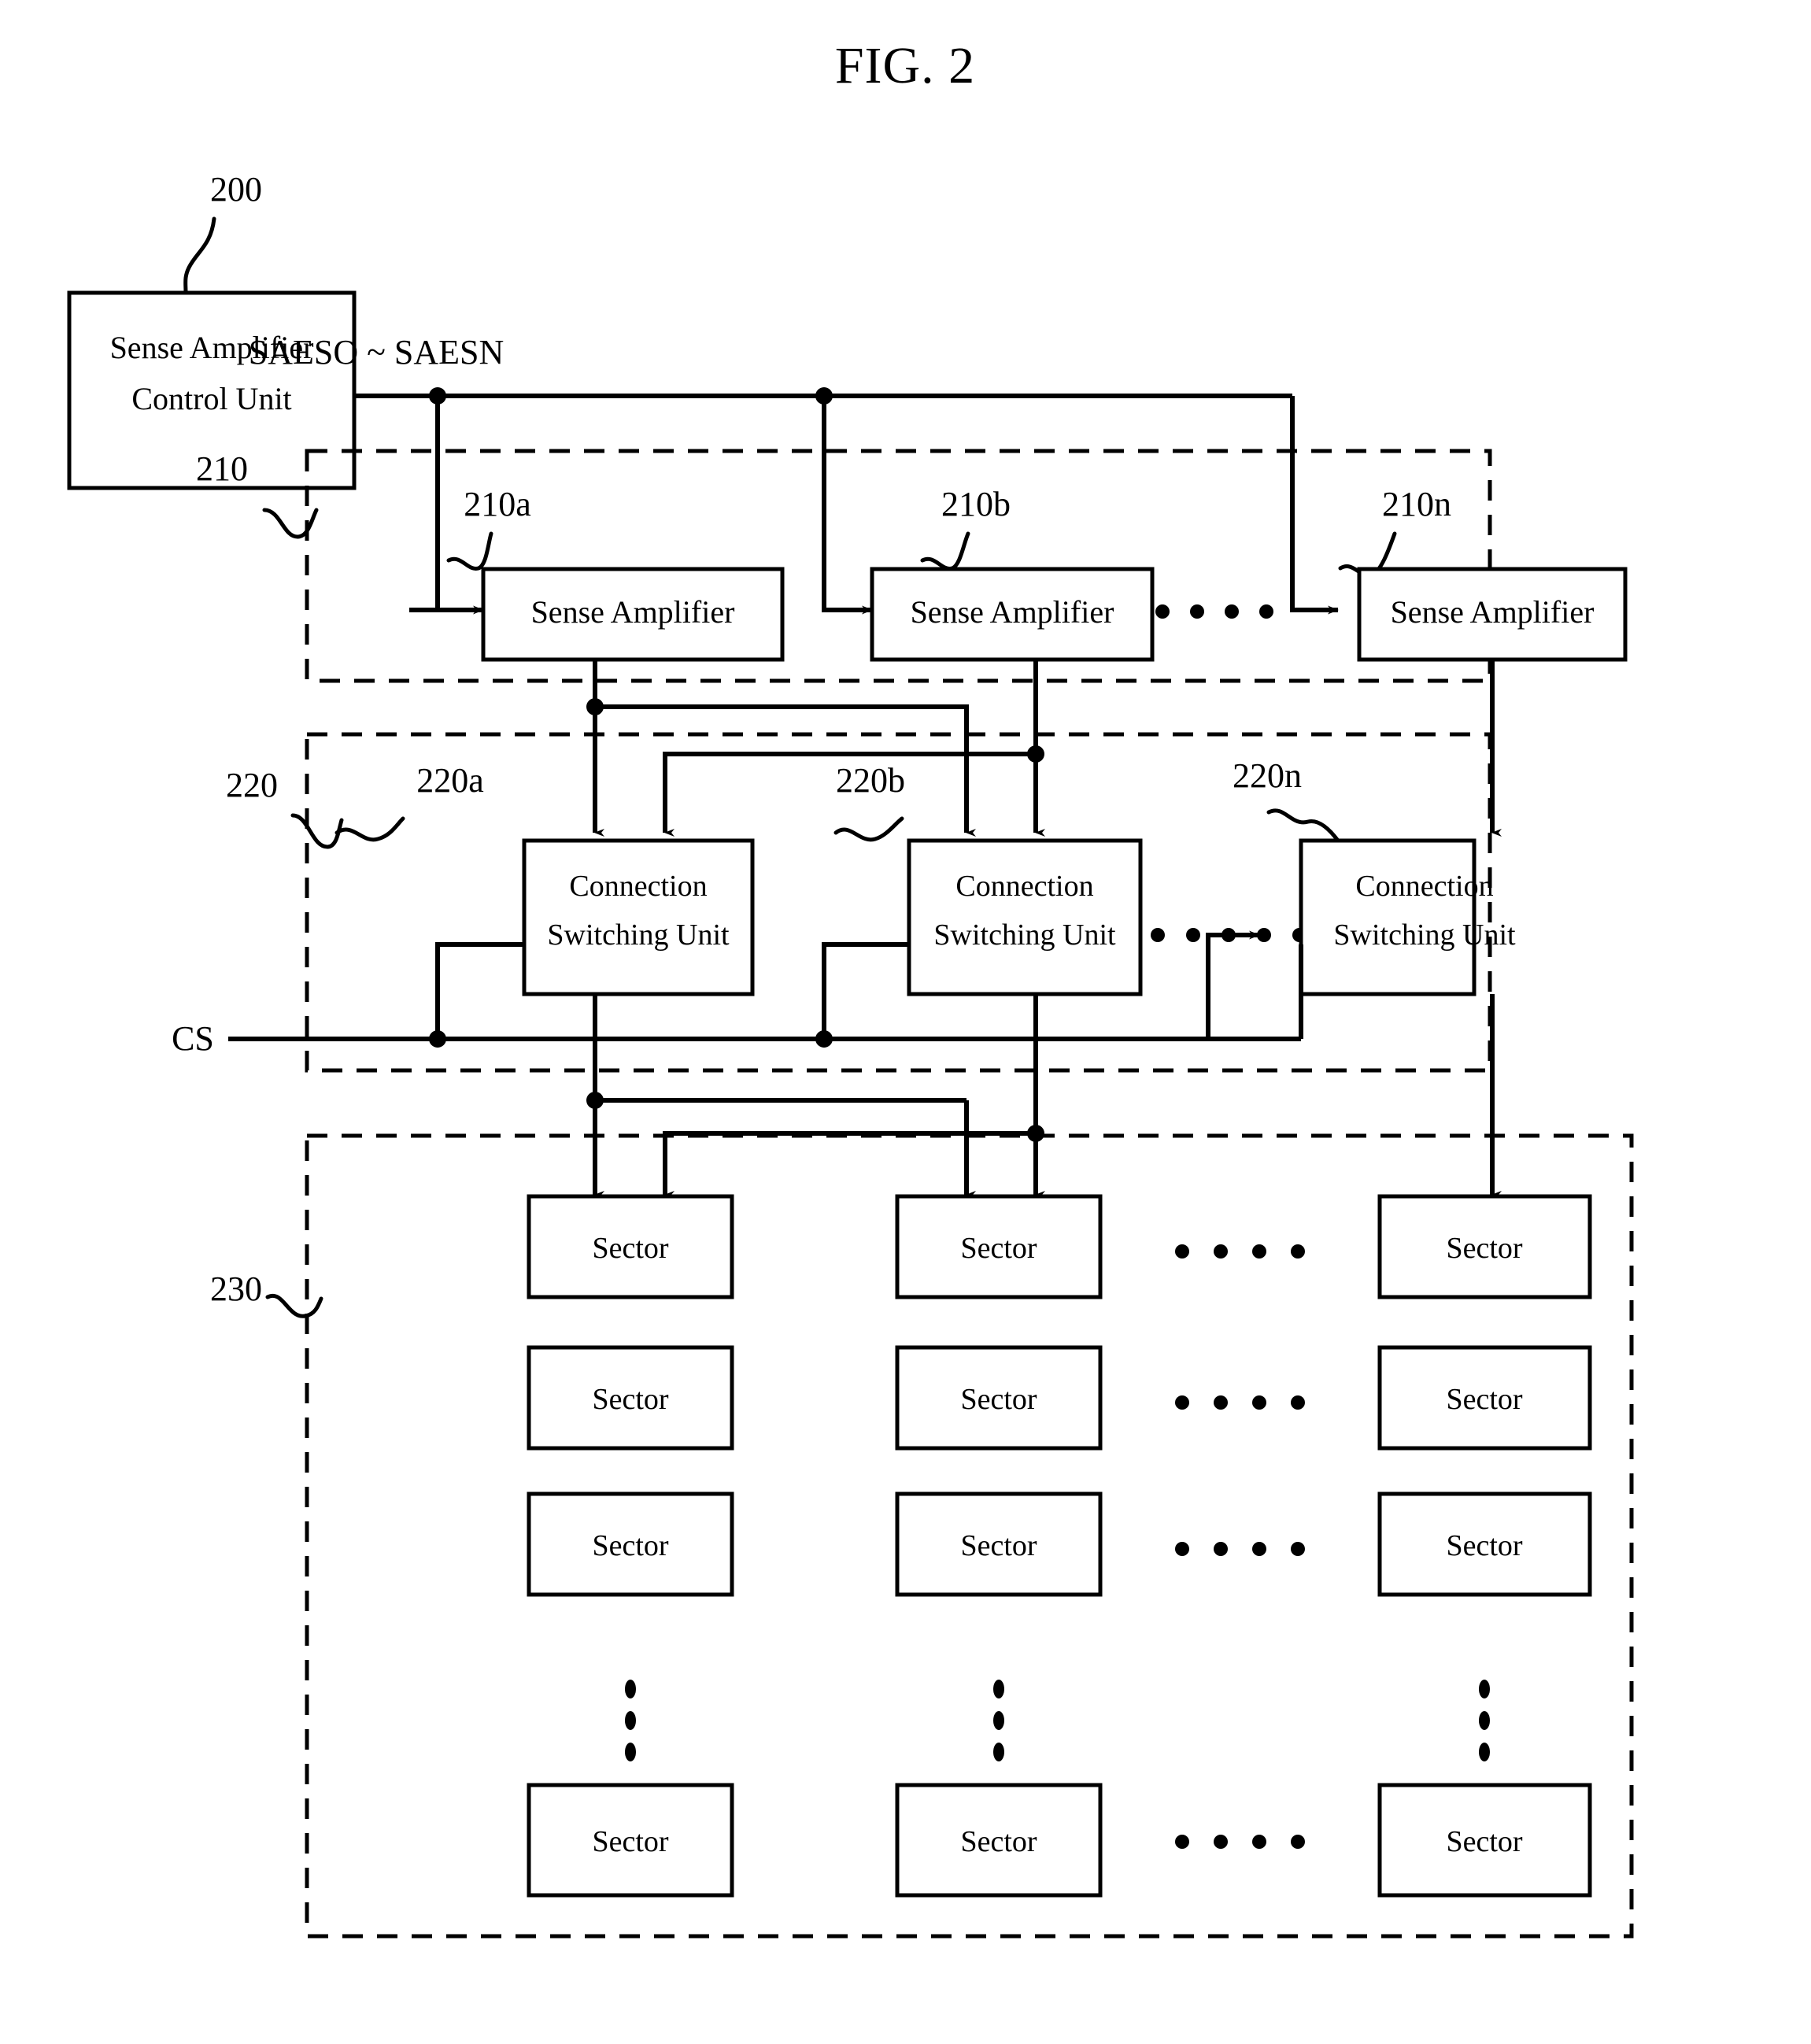 The width and height of the screenshot is (1811, 2044). I want to click on sector-label-r3c2: Sector, so click(998, 1545).